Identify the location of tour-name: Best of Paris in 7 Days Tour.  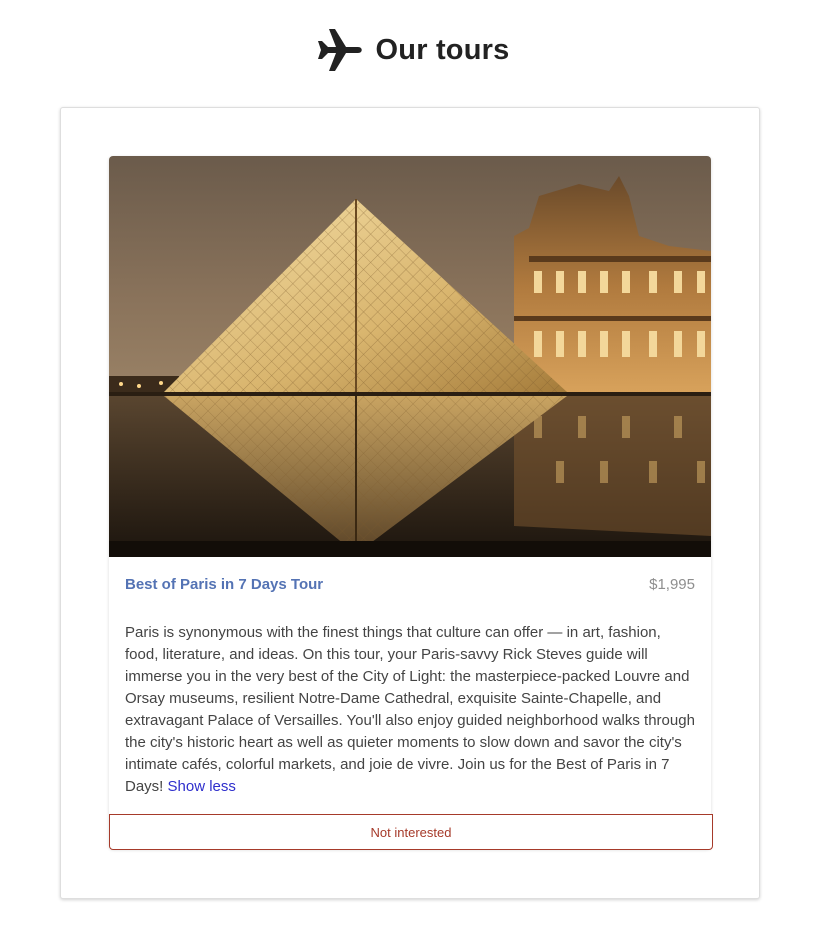
(224, 584).